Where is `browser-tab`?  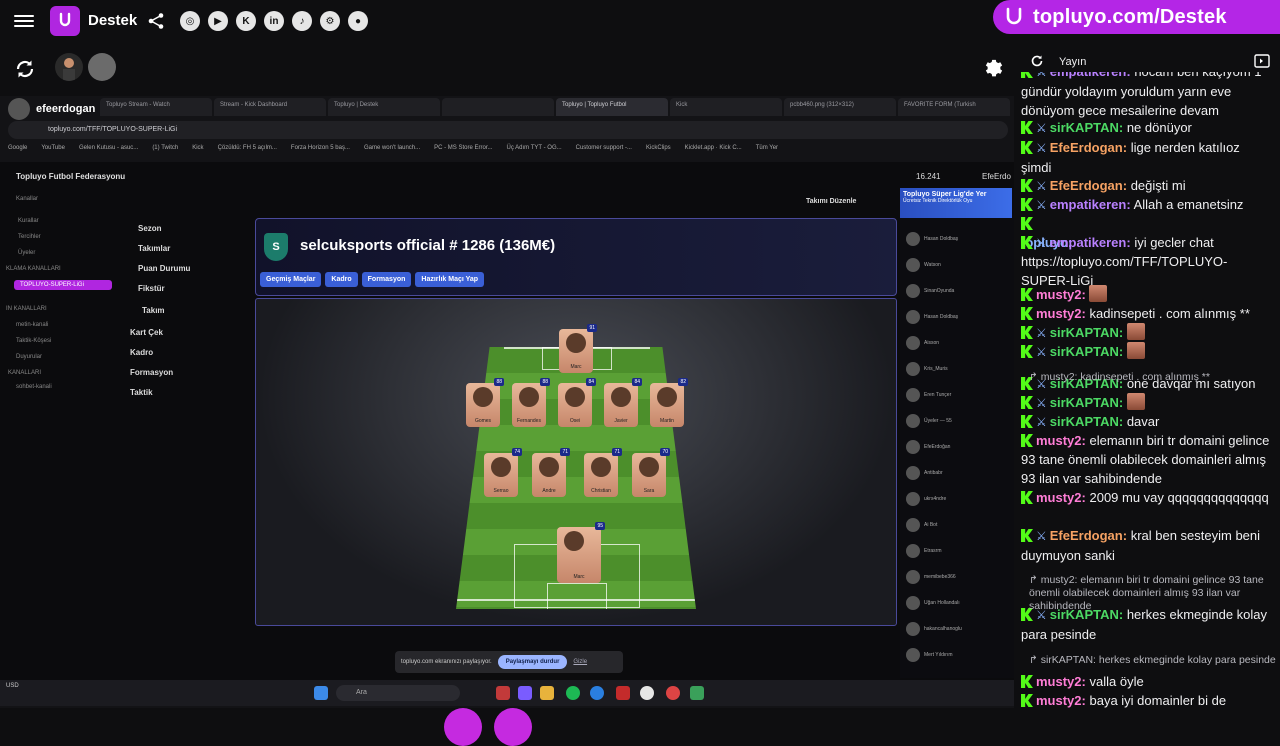
browser-tab is located at coordinates (498, 107).